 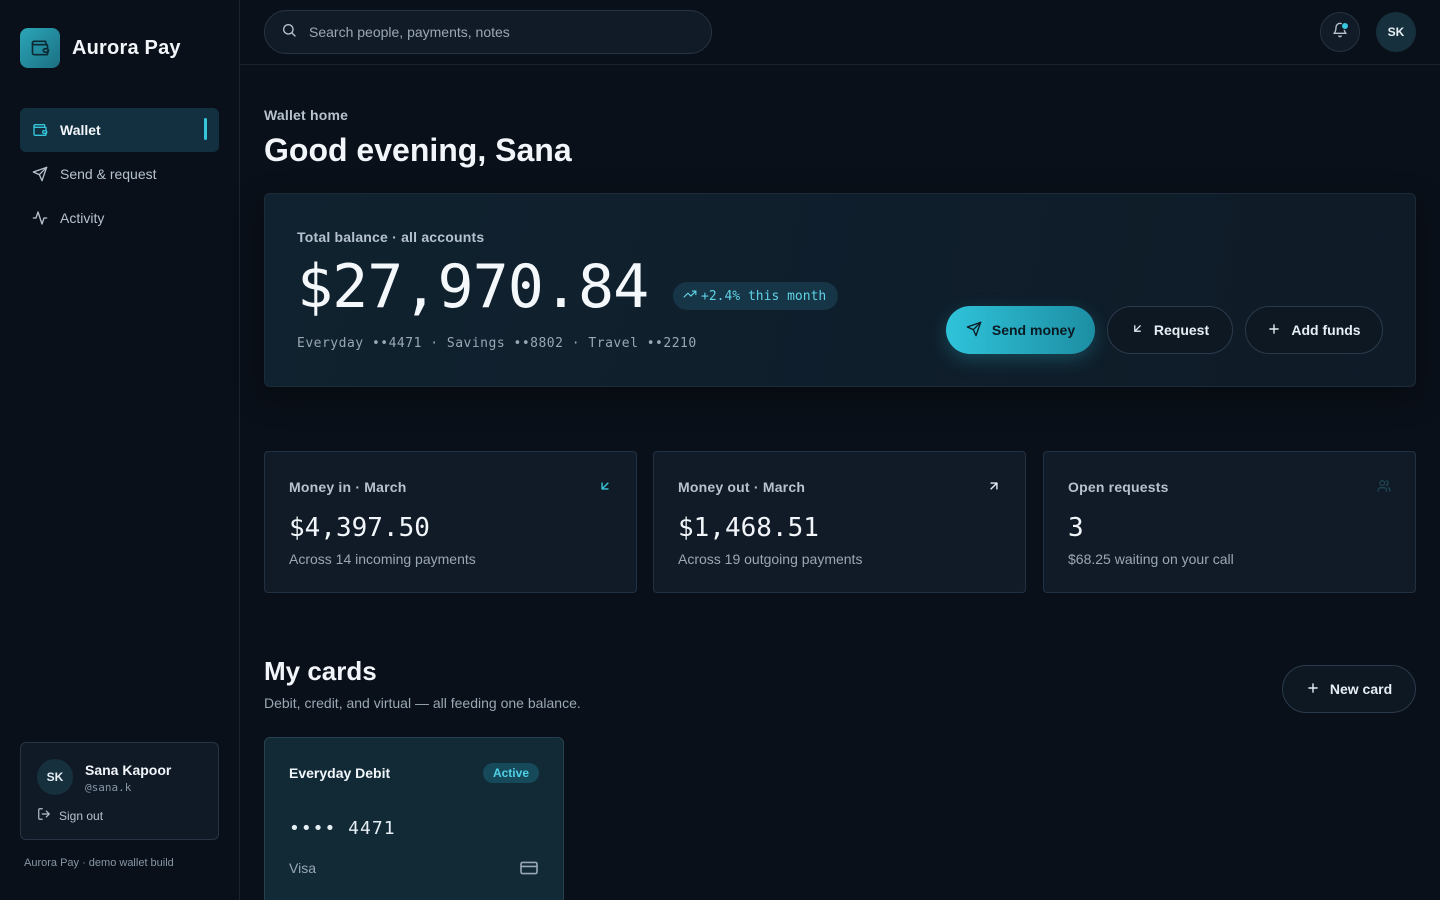 I want to click on search-bar, so click(x=488, y=32).